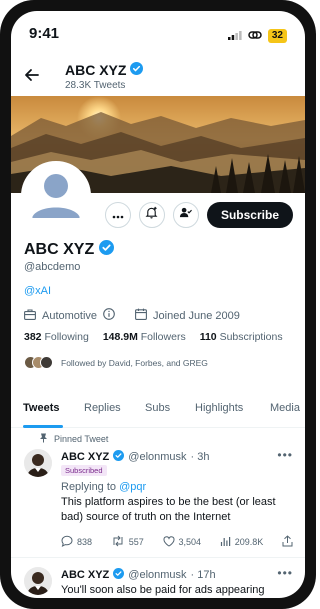  I want to click on profile-joined: Joined June 2009, so click(196, 315).